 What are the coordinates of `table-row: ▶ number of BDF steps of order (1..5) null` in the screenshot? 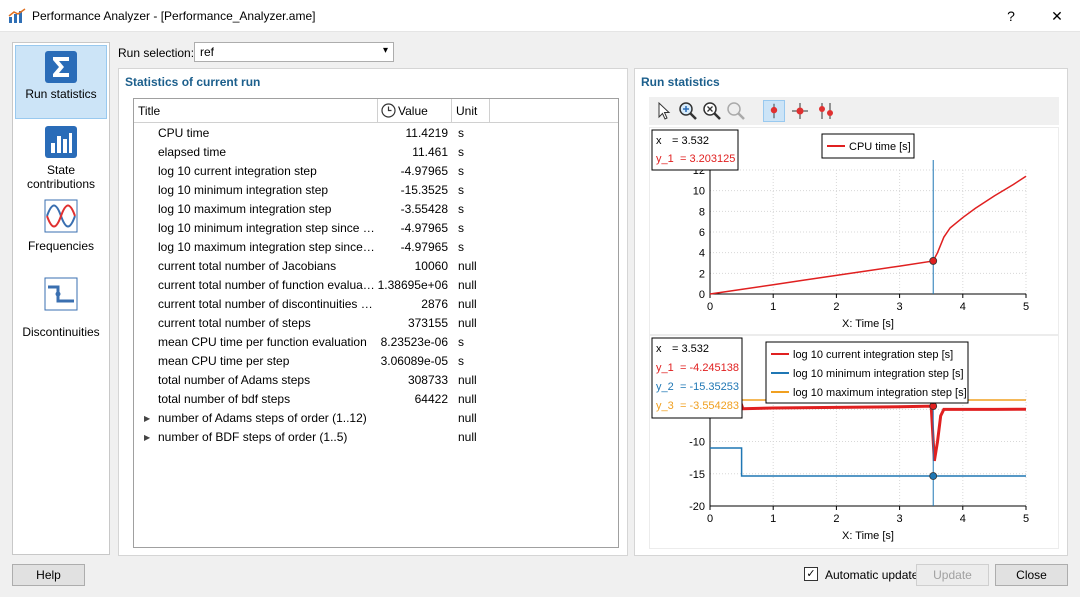 It's located at (376, 437).